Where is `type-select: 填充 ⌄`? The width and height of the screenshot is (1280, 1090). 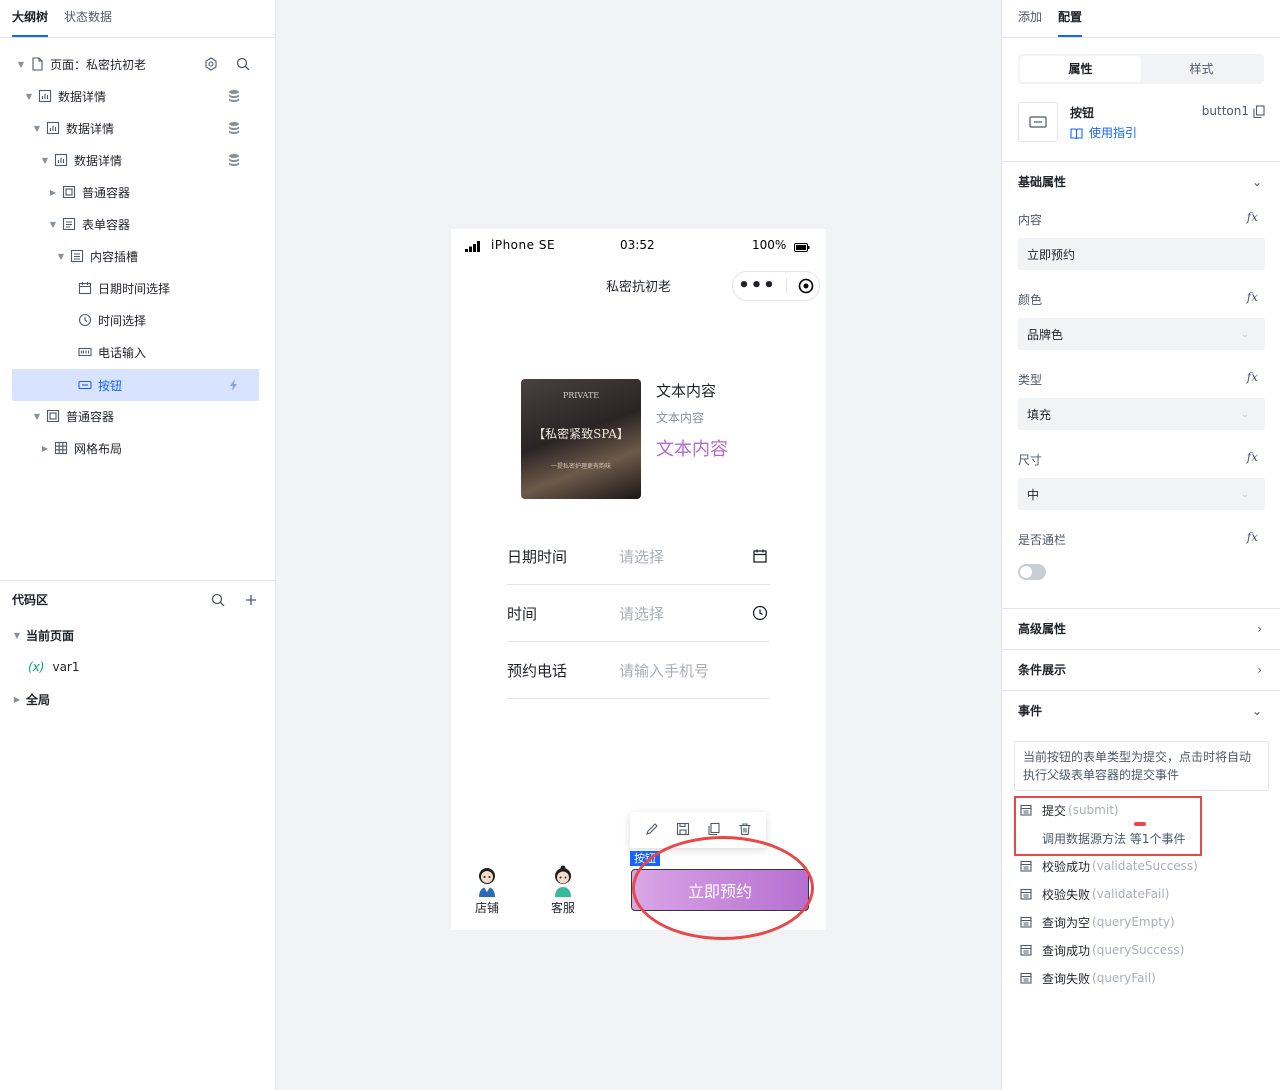 type-select: 填充 ⌄ is located at coordinates (1141, 414).